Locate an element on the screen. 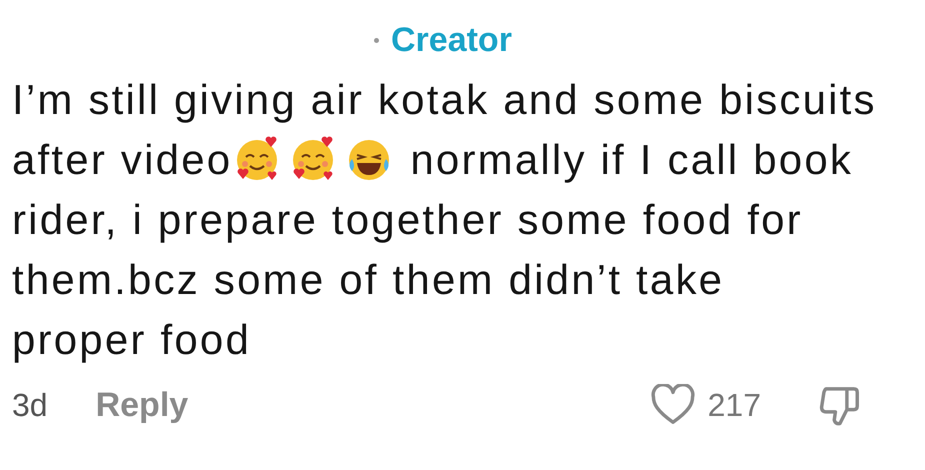 The width and height of the screenshot is (925, 470). comment-text: normally if I call book is located at coordinates (632, 160).